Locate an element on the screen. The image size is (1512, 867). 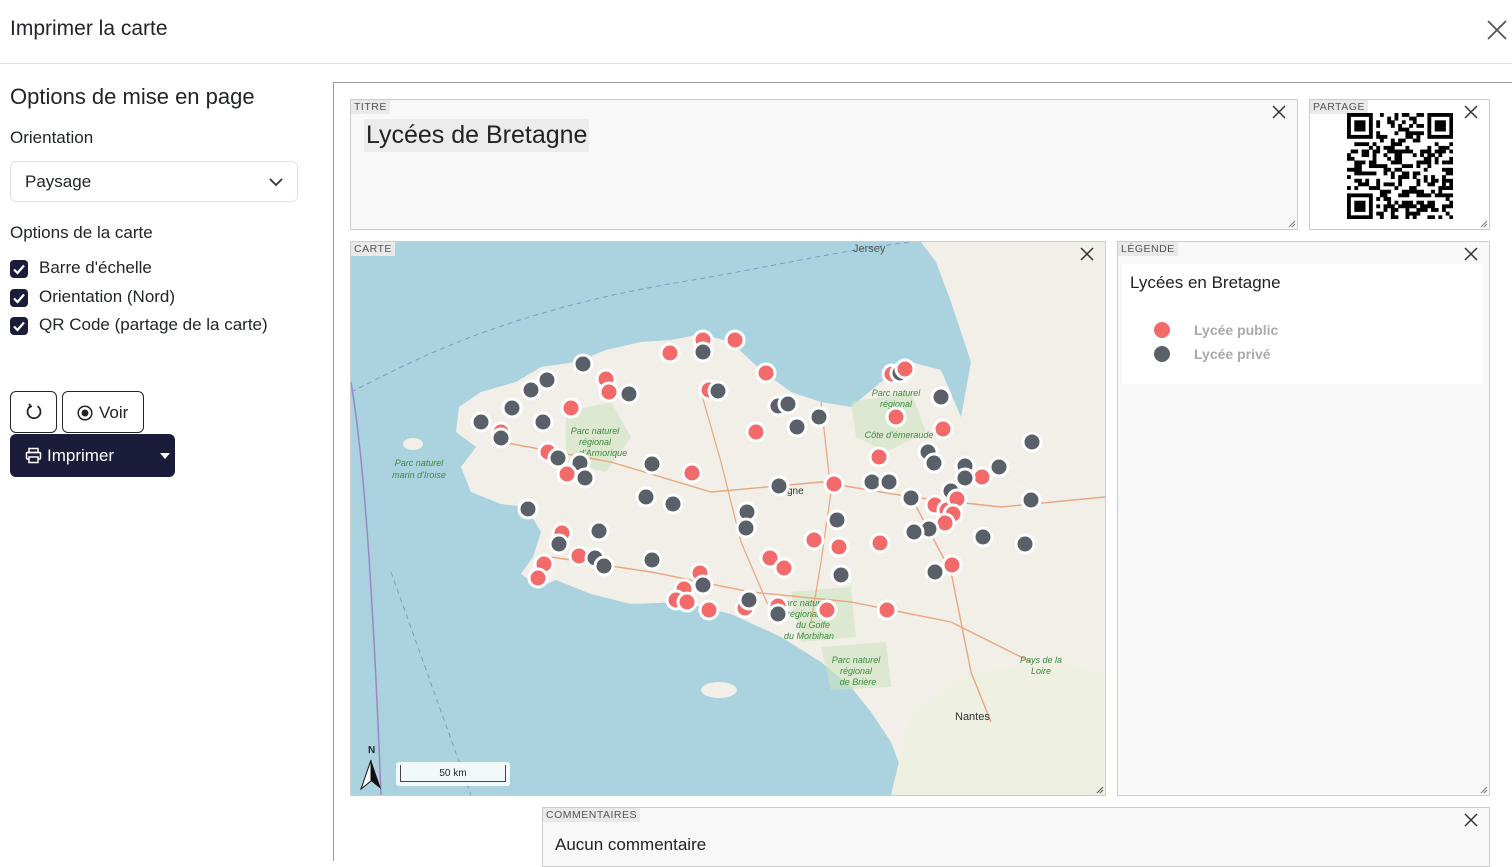
scale-label: 50 km is located at coordinates (453, 773).